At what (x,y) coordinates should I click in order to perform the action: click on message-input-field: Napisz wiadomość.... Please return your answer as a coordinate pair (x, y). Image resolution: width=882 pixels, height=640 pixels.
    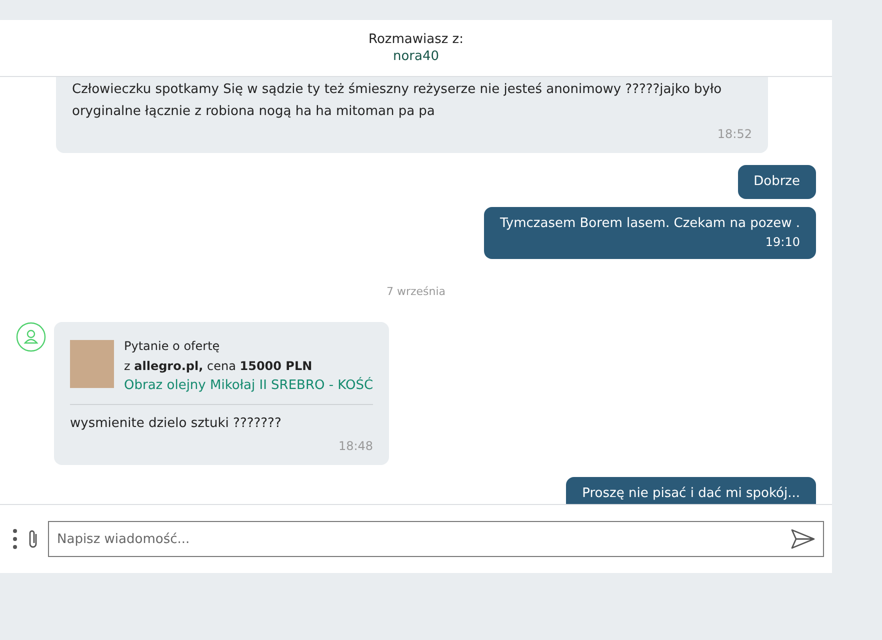
    Looking at the image, I should click on (436, 539).